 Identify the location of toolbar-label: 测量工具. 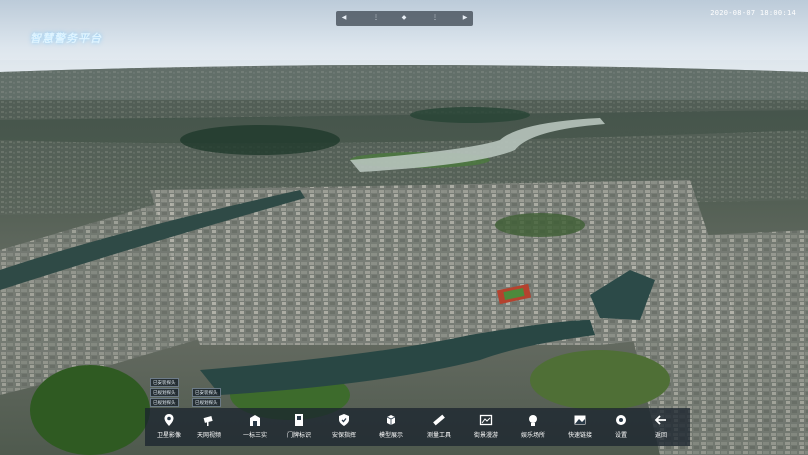
(438, 436).